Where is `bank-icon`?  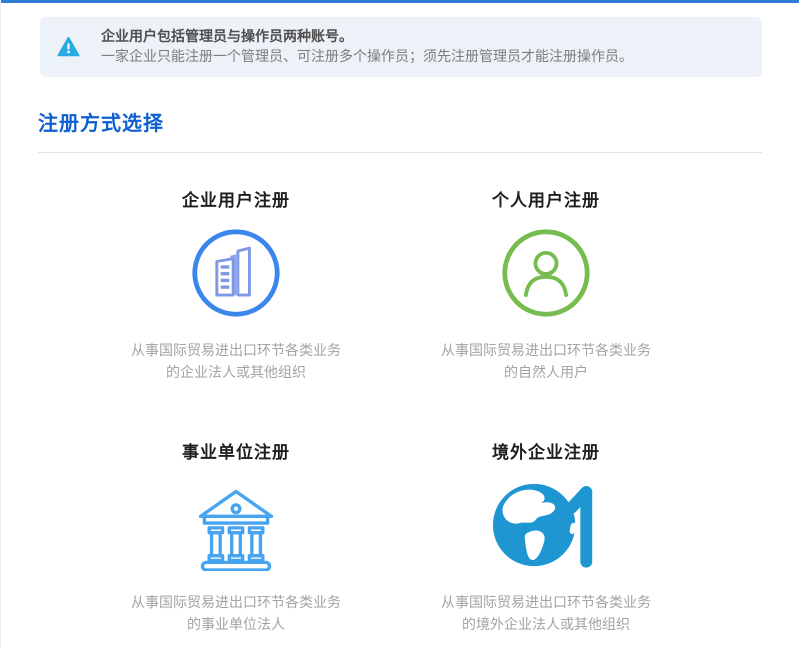
bank-icon is located at coordinates (236, 525).